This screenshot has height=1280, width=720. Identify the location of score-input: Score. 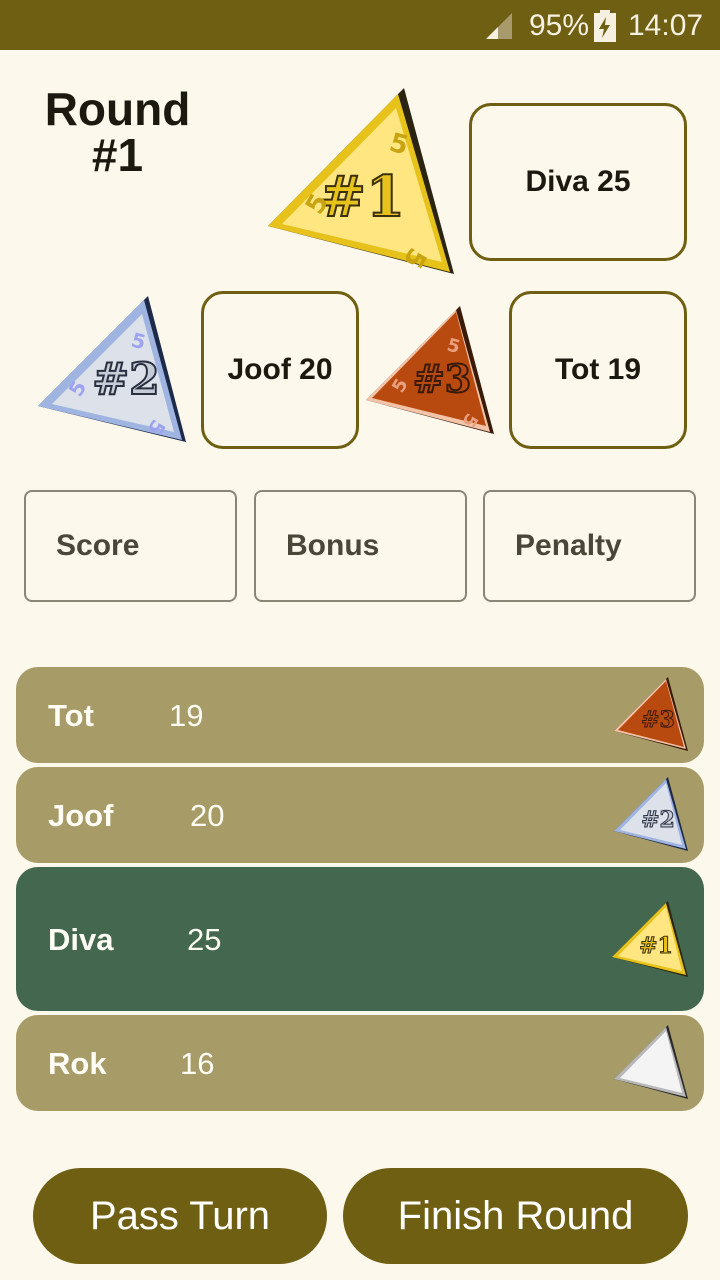
(130, 546).